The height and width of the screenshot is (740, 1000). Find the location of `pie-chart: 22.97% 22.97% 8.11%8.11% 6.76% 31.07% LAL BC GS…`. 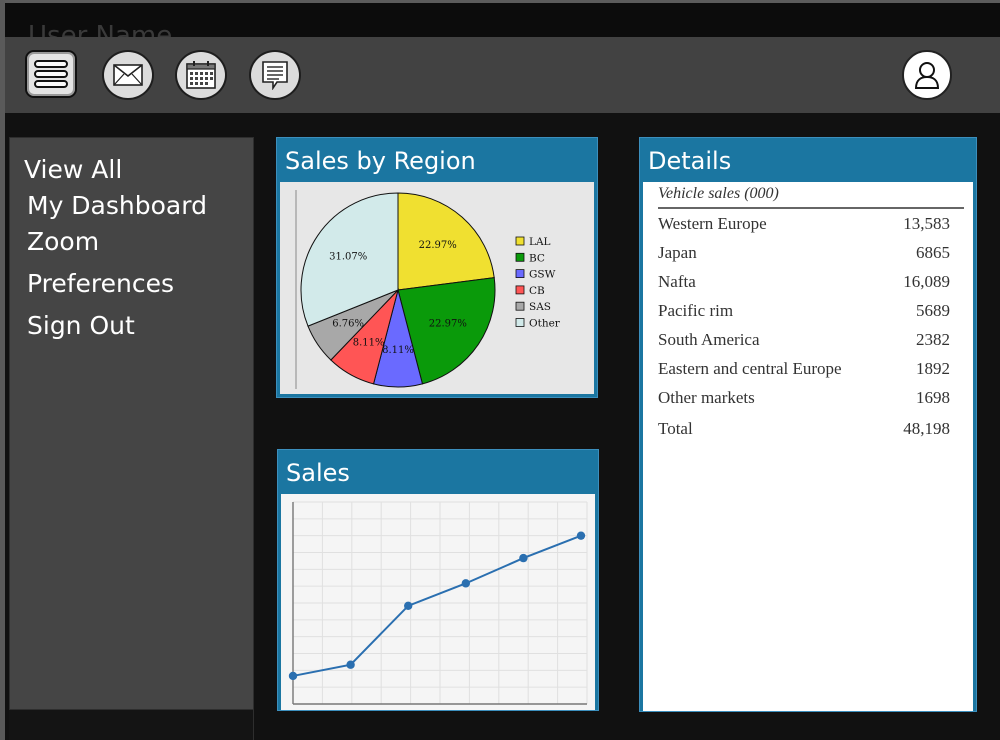

pie-chart: 22.97% 22.97% 8.11%8.11% 6.76% 31.07% LAL BC GS… is located at coordinates (428, 289).